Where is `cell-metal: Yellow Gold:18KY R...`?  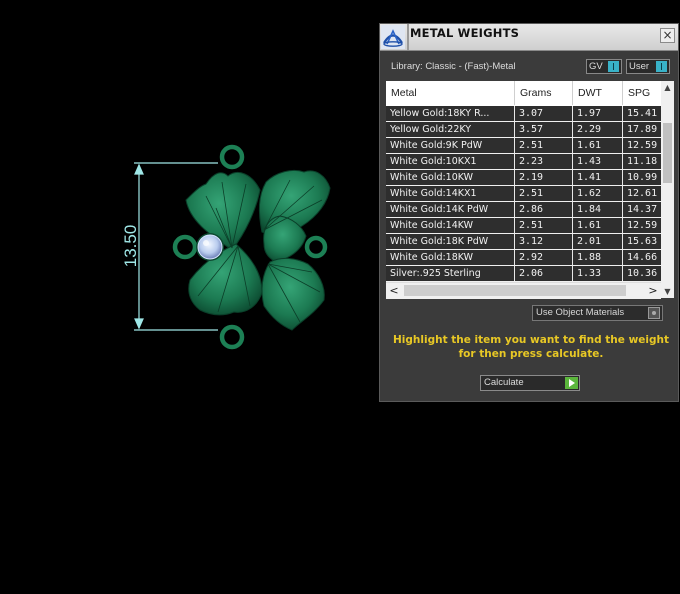
cell-metal: Yellow Gold:18KY R... is located at coordinates (450, 113).